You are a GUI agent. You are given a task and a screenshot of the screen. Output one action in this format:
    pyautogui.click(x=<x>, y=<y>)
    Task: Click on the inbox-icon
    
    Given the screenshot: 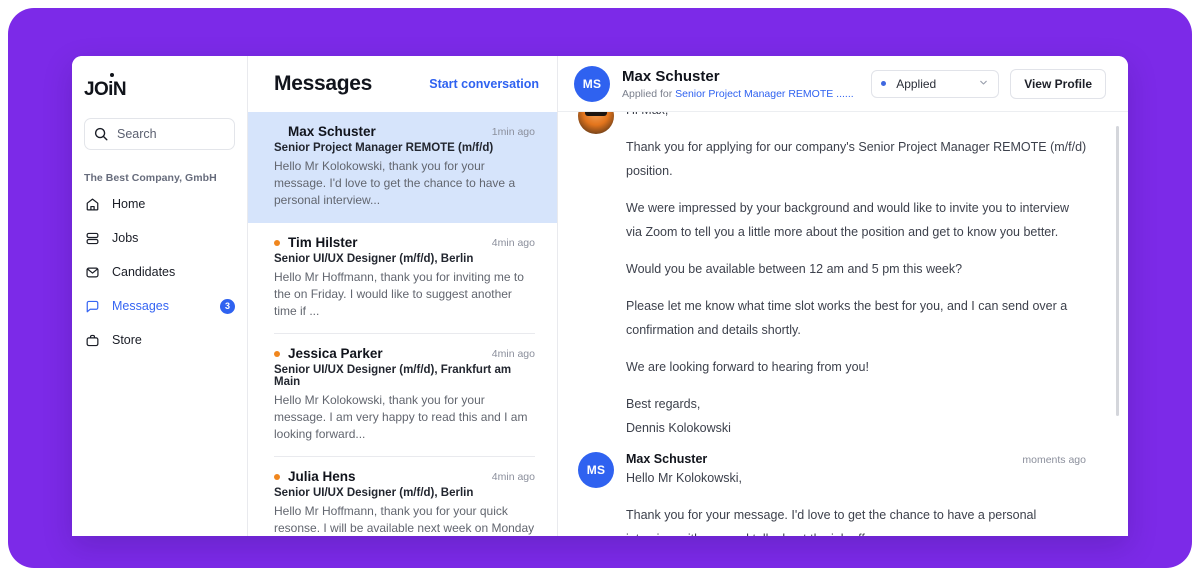 What is the action you would take?
    pyautogui.click(x=92, y=272)
    